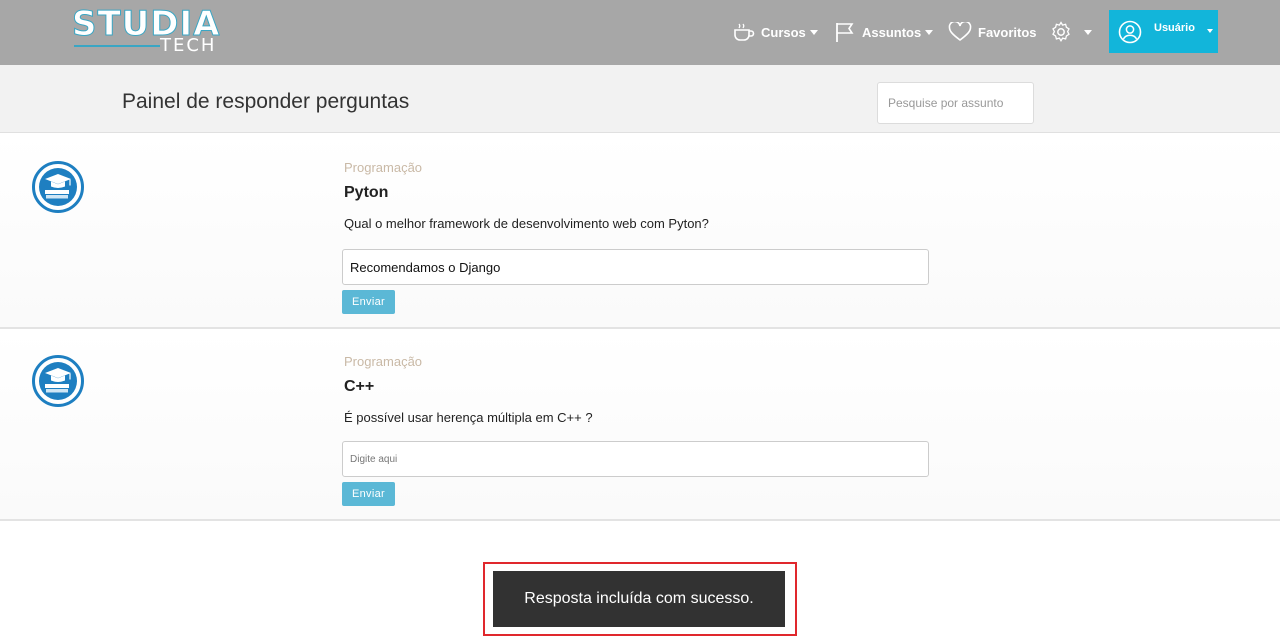 The image size is (1280, 636). Describe the element at coordinates (146, 32) in the screenshot. I see `studia-tech-logo: STUDIA TECH` at that location.